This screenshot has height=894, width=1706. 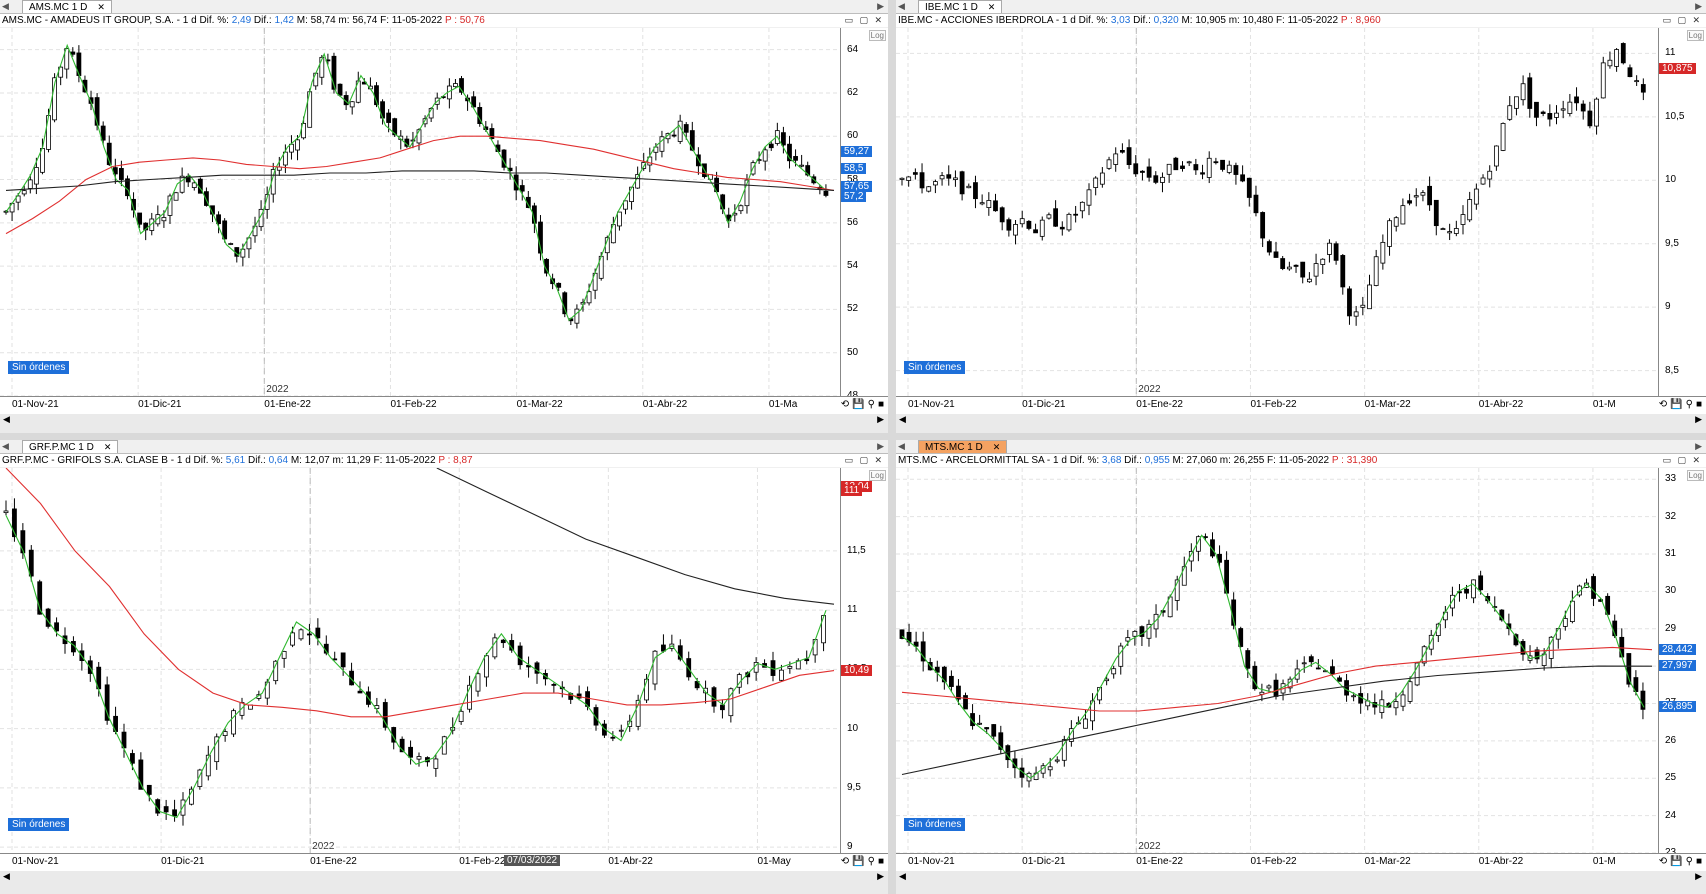 What do you see at coordinates (363, 460) in the screenshot?
I see `high-low-date: M: 12,07 m: 11,29 F: 11-05-2022` at bounding box center [363, 460].